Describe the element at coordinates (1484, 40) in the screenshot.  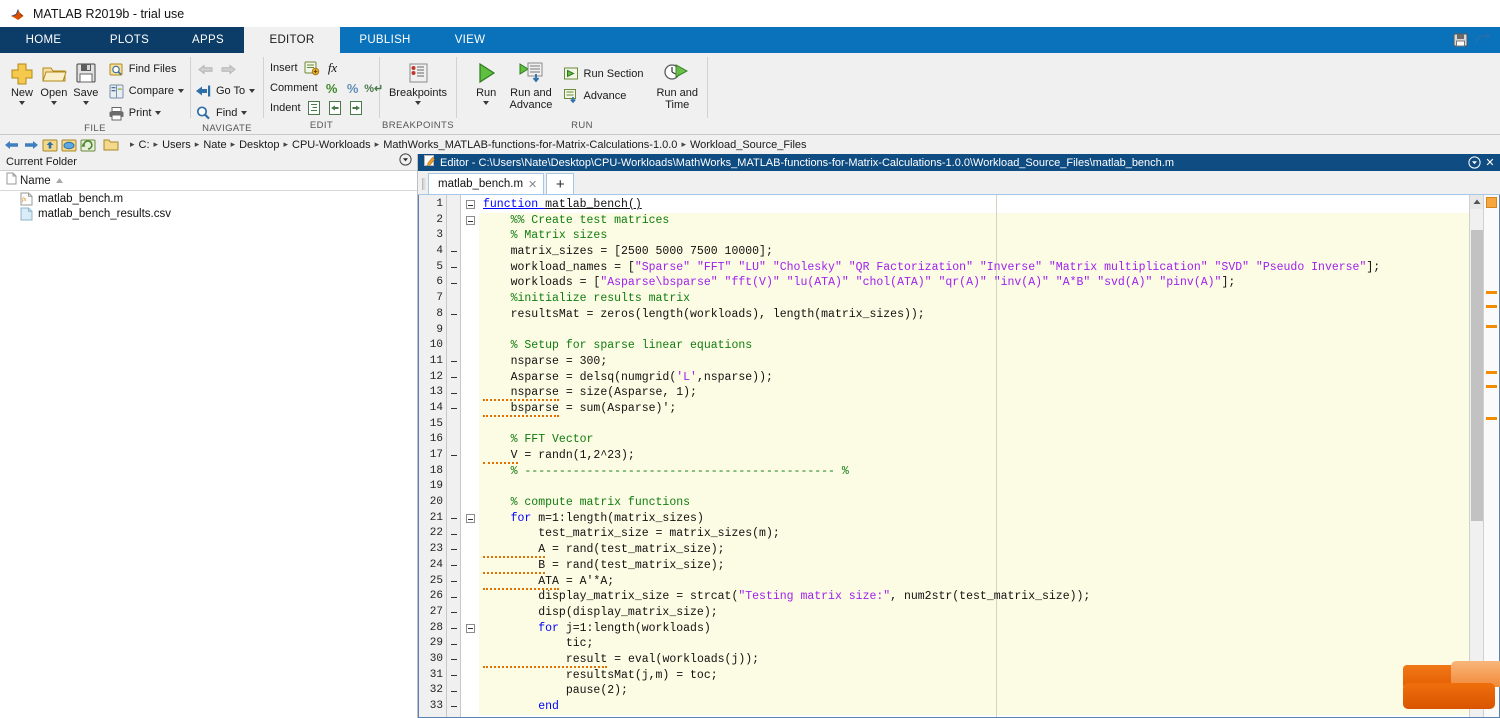
I see `undo-icon` at that location.